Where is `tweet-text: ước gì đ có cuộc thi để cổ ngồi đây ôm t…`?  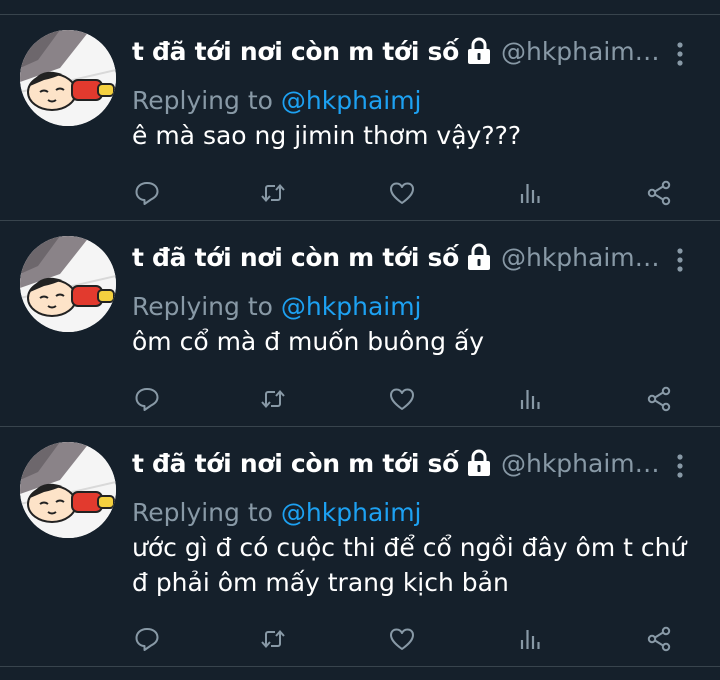
tweet-text: ước gì đ có cuộc thi để cổ ngồi đây ôm t… is located at coordinates (409, 565).